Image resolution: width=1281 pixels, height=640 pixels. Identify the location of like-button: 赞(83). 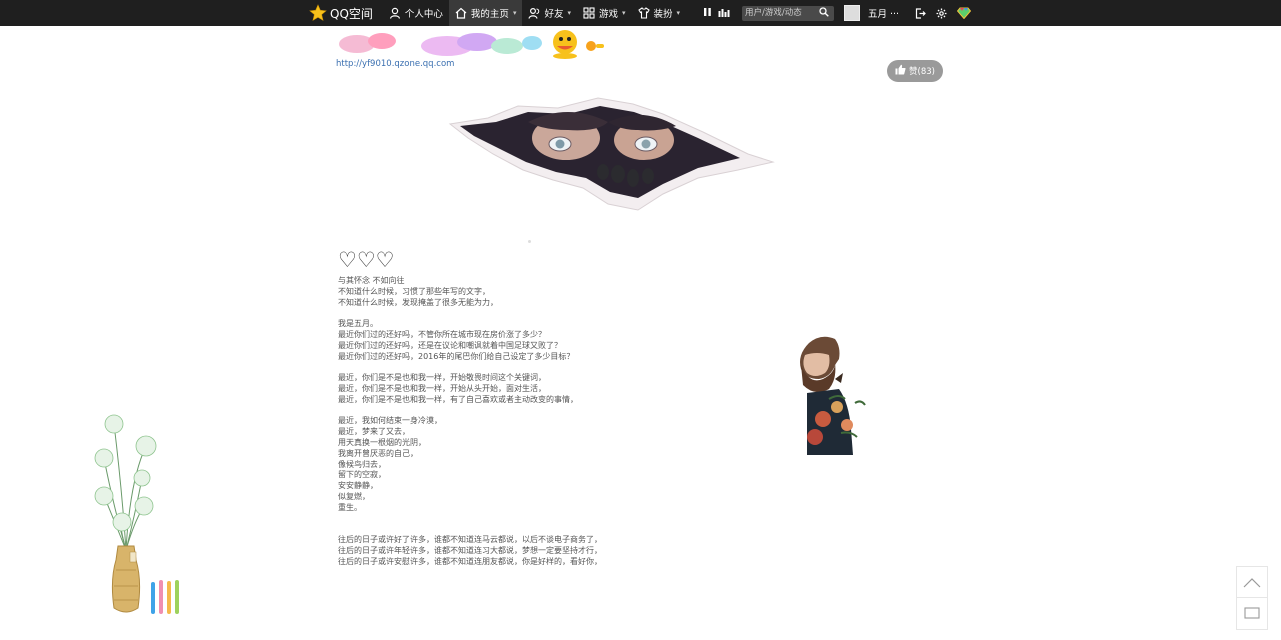
(915, 71).